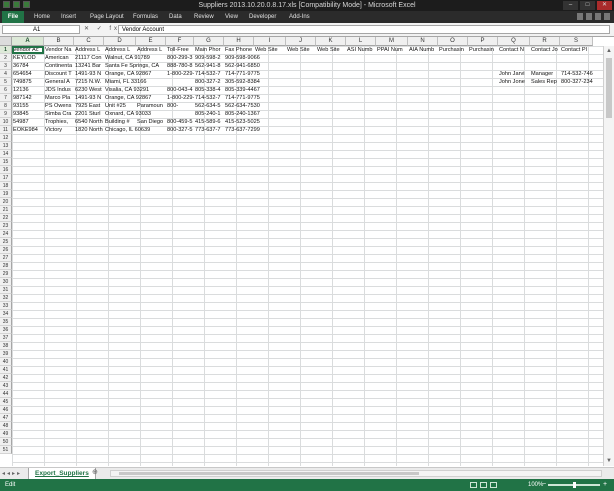  What do you see at coordinates (59, 74) in the screenshot?
I see `table-cell: Discount T` at bounding box center [59, 74].